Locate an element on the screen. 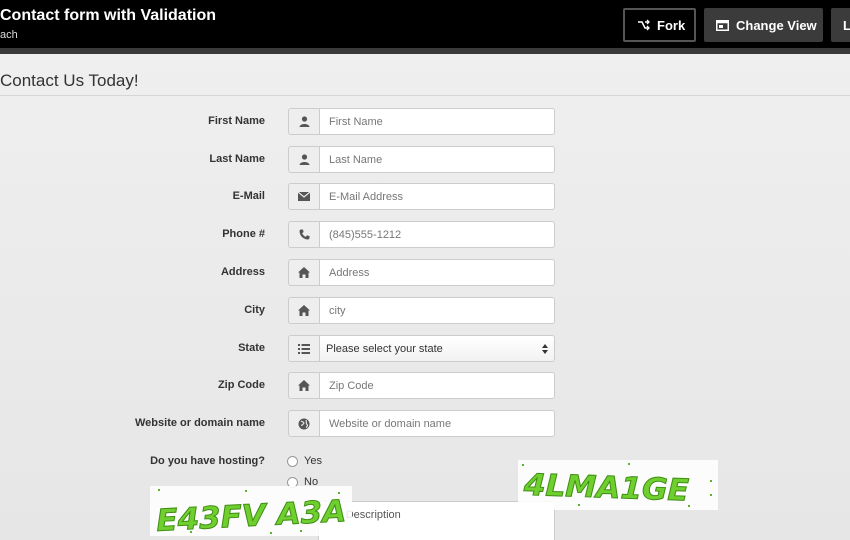  website-input is located at coordinates (437, 423).